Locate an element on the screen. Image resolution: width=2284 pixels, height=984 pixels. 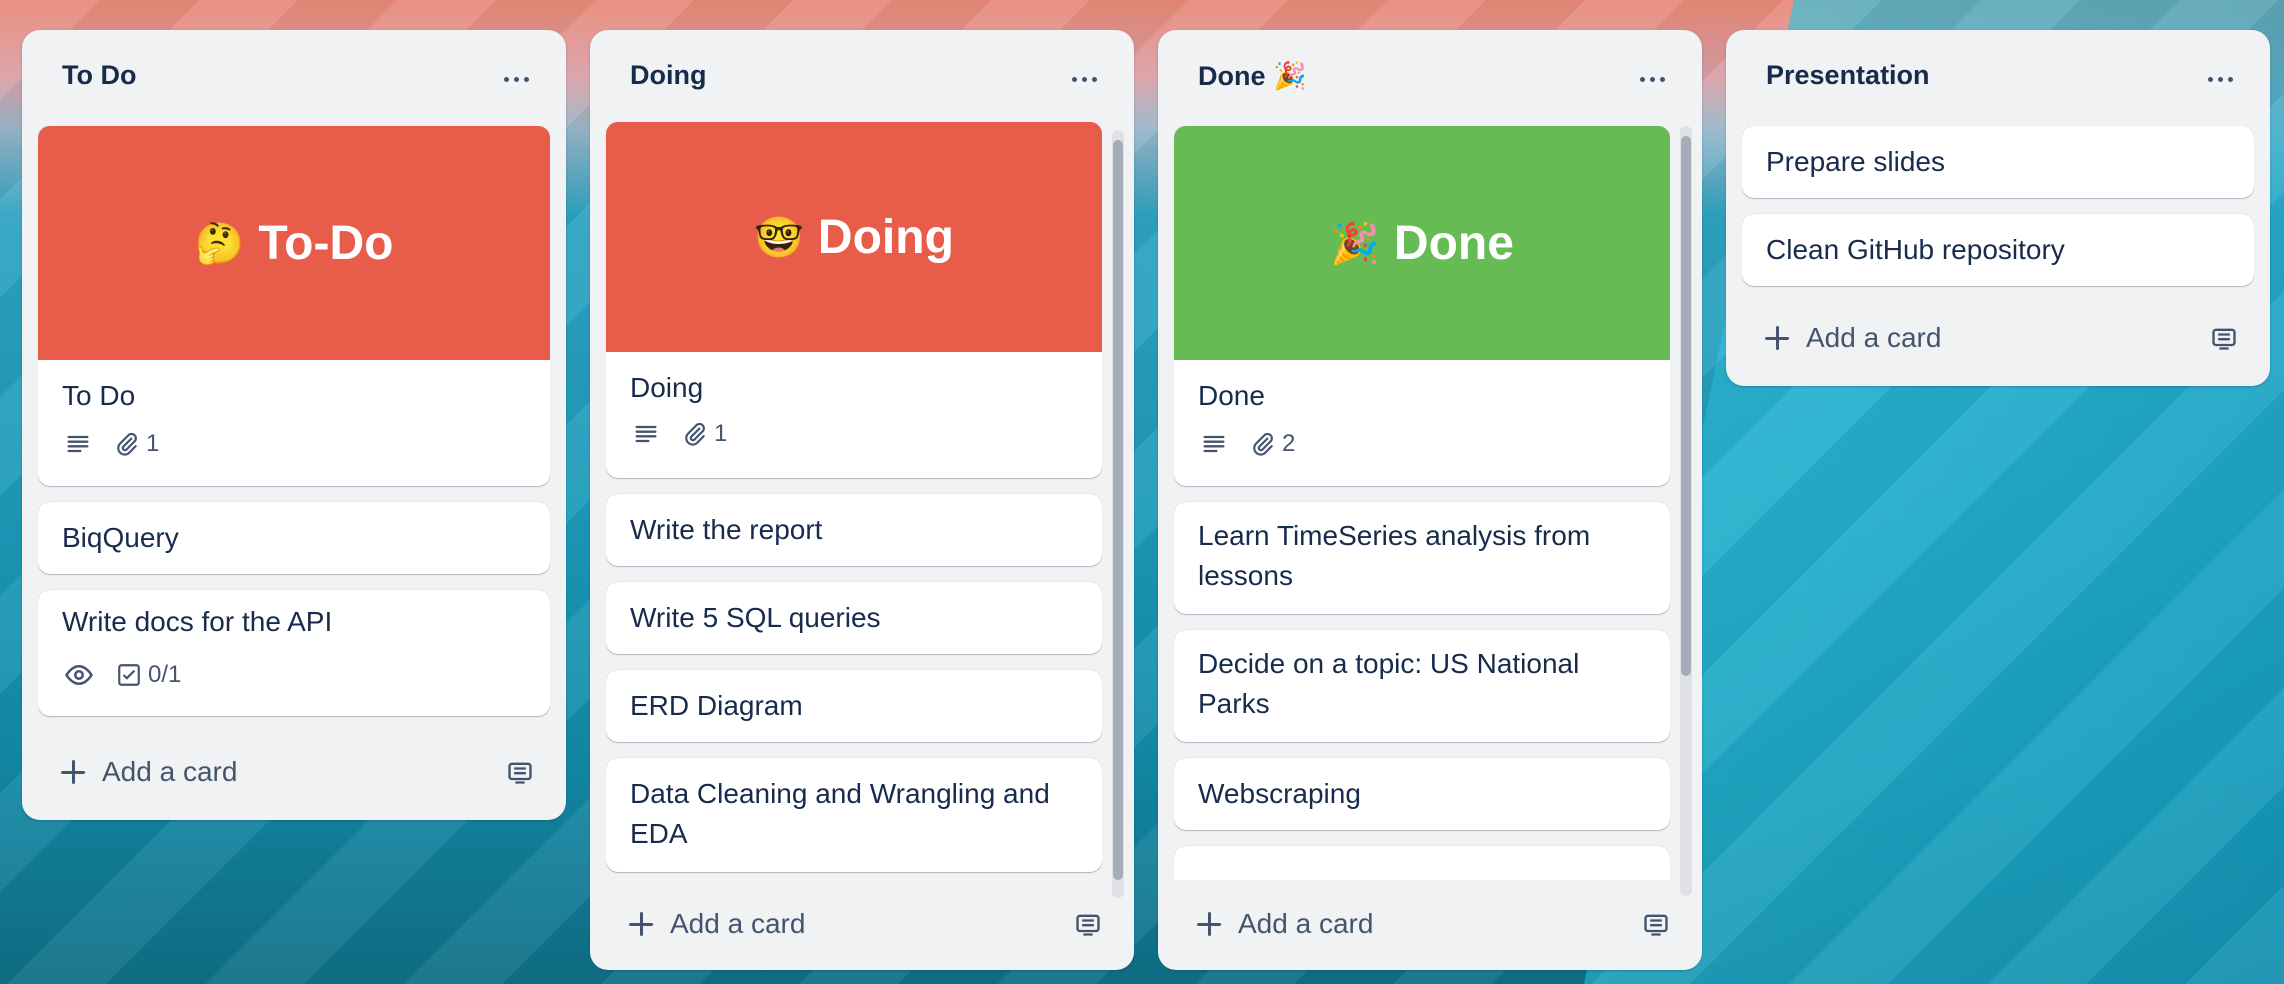
eye-icon is located at coordinates (79, 675).